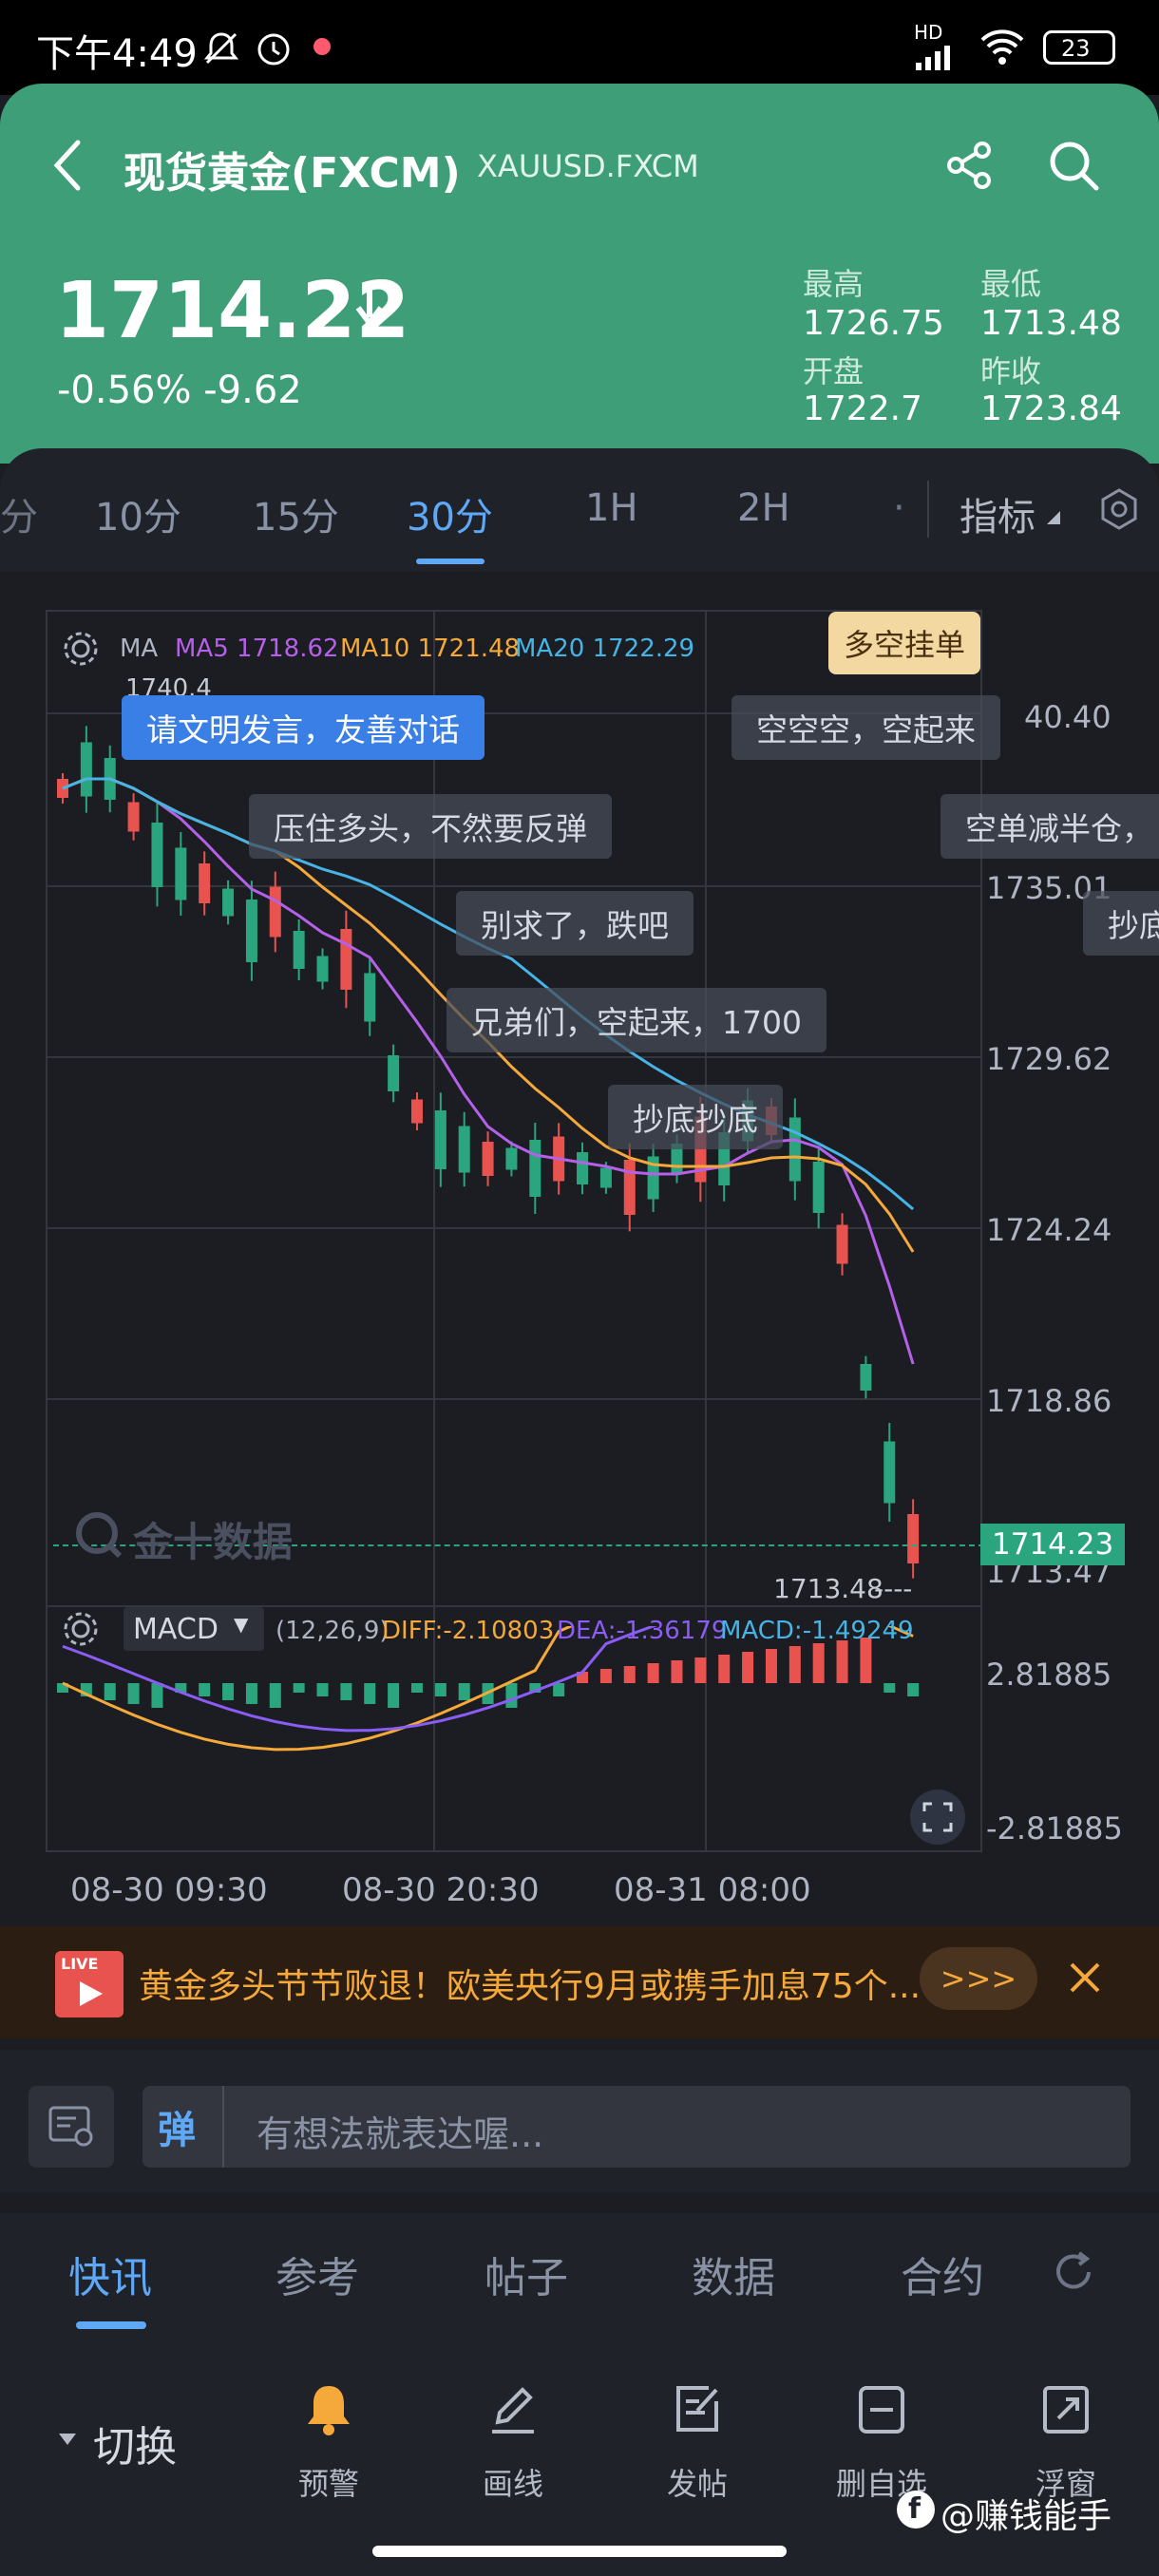 This screenshot has width=1159, height=2576. Describe the element at coordinates (513, 2410) in the screenshot. I see `pencil-icon` at that location.